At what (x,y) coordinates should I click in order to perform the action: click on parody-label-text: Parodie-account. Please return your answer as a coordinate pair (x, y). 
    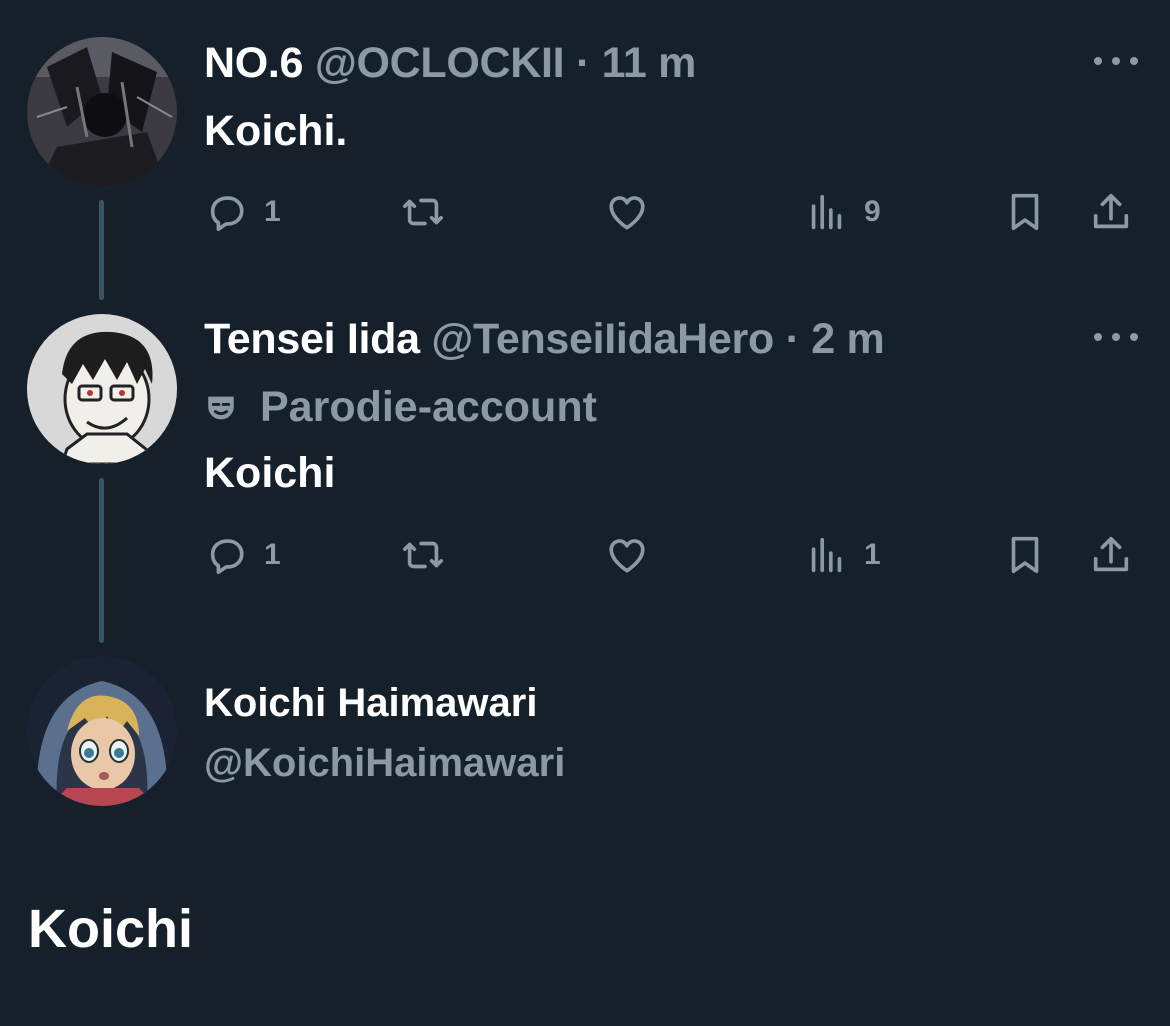
    Looking at the image, I should click on (428, 407).